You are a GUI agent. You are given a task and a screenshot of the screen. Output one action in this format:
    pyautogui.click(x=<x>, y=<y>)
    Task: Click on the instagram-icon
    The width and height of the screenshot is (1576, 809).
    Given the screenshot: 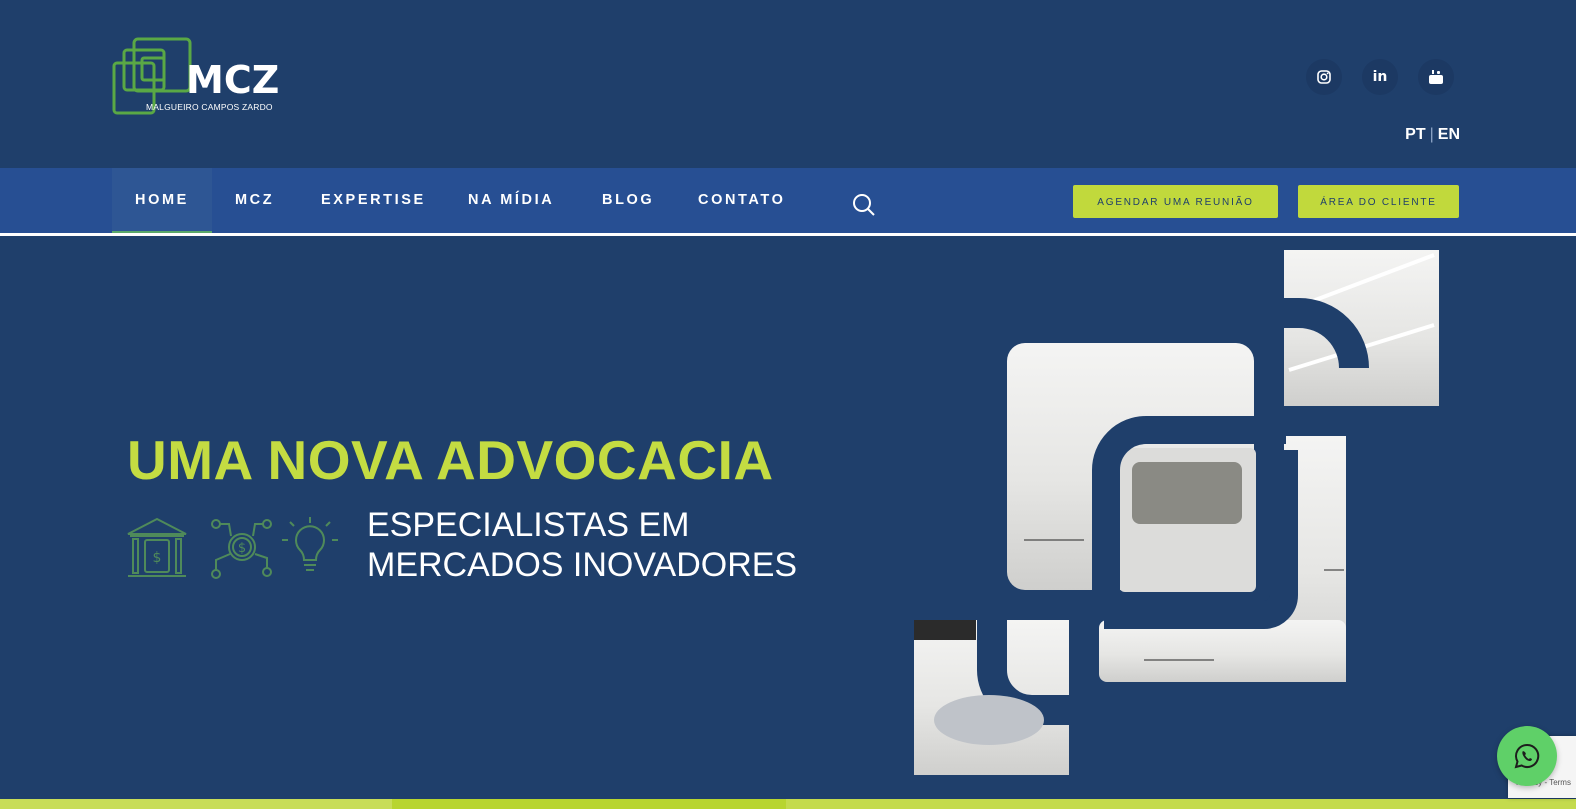 What is the action you would take?
    pyautogui.click(x=1324, y=77)
    